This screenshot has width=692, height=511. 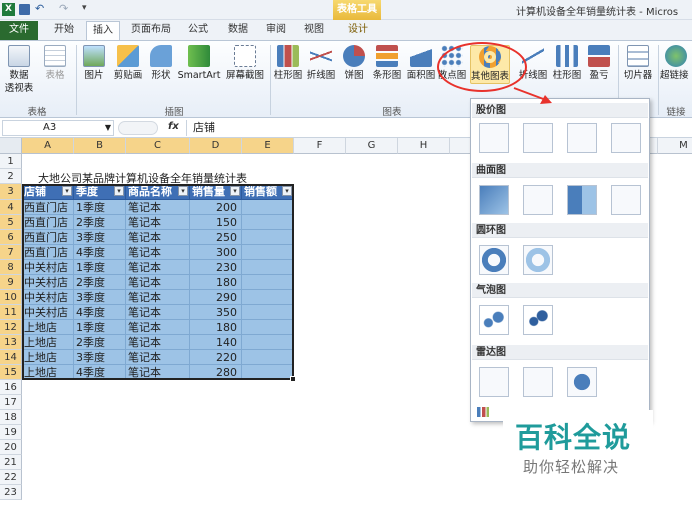 What do you see at coordinates (424, 146) in the screenshot?
I see `column-header-h: H` at bounding box center [424, 146].